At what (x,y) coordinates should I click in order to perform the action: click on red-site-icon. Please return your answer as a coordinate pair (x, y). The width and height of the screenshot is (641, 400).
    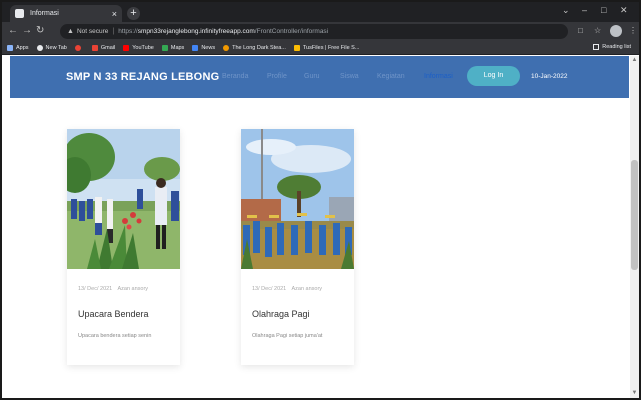
    Looking at the image, I should click on (77, 47).